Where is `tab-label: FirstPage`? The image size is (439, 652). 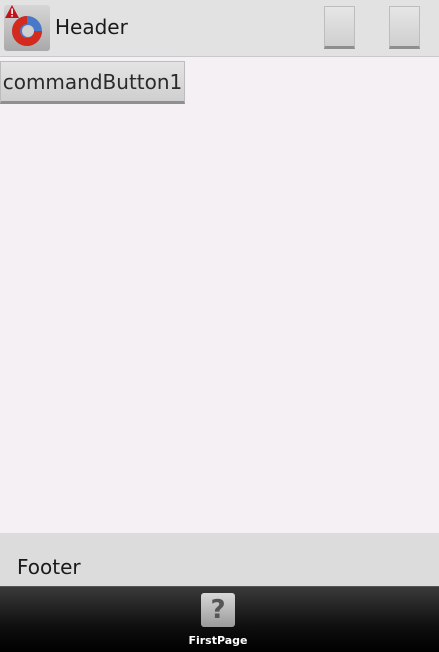 tab-label: FirstPage is located at coordinates (218, 640).